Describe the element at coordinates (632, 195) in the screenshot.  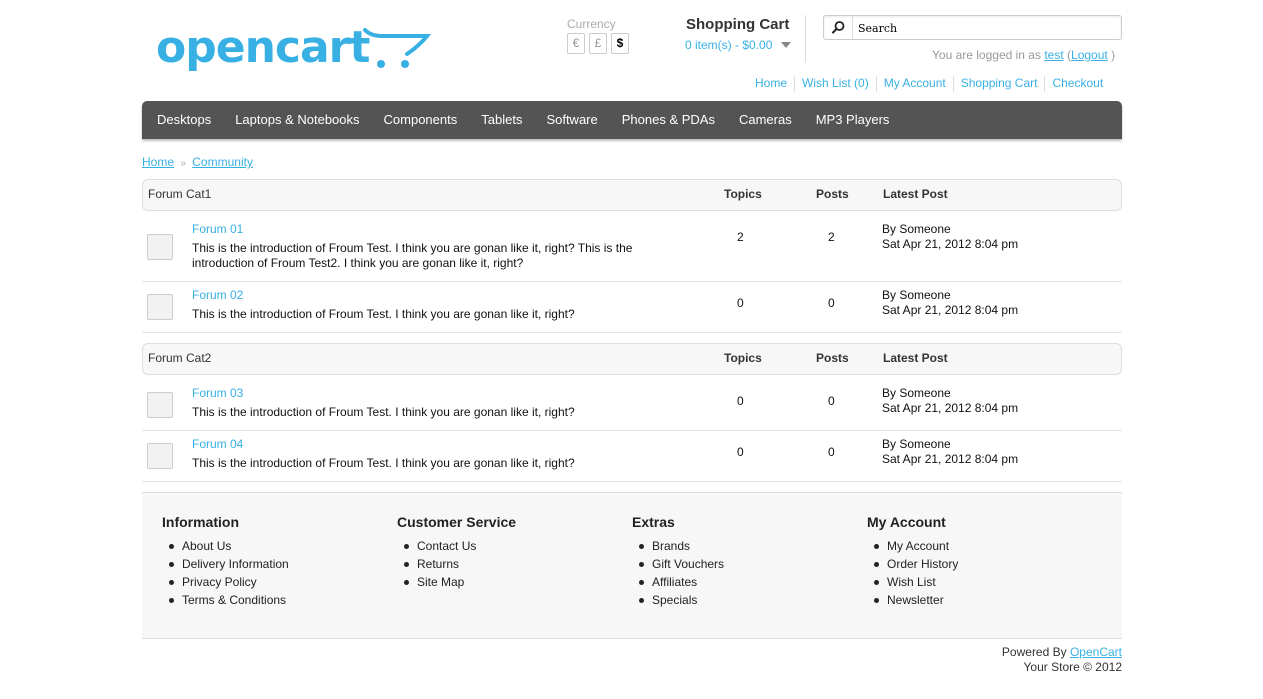
I see `forum-category-header: Forum Cat1 Topics Posts Latest Post` at that location.